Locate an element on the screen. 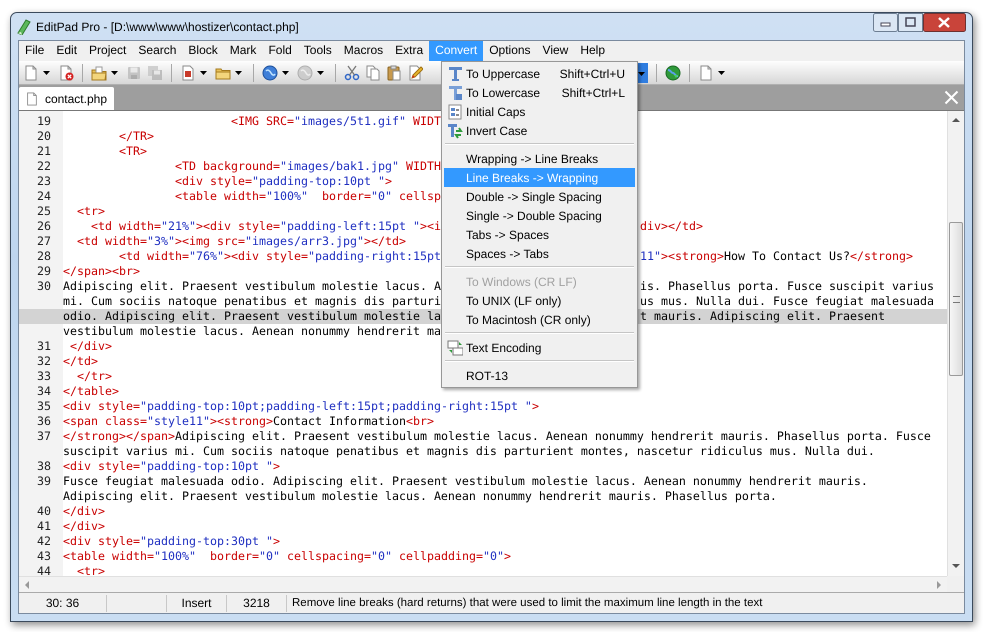  line-number: 22 is located at coordinates (44, 166).